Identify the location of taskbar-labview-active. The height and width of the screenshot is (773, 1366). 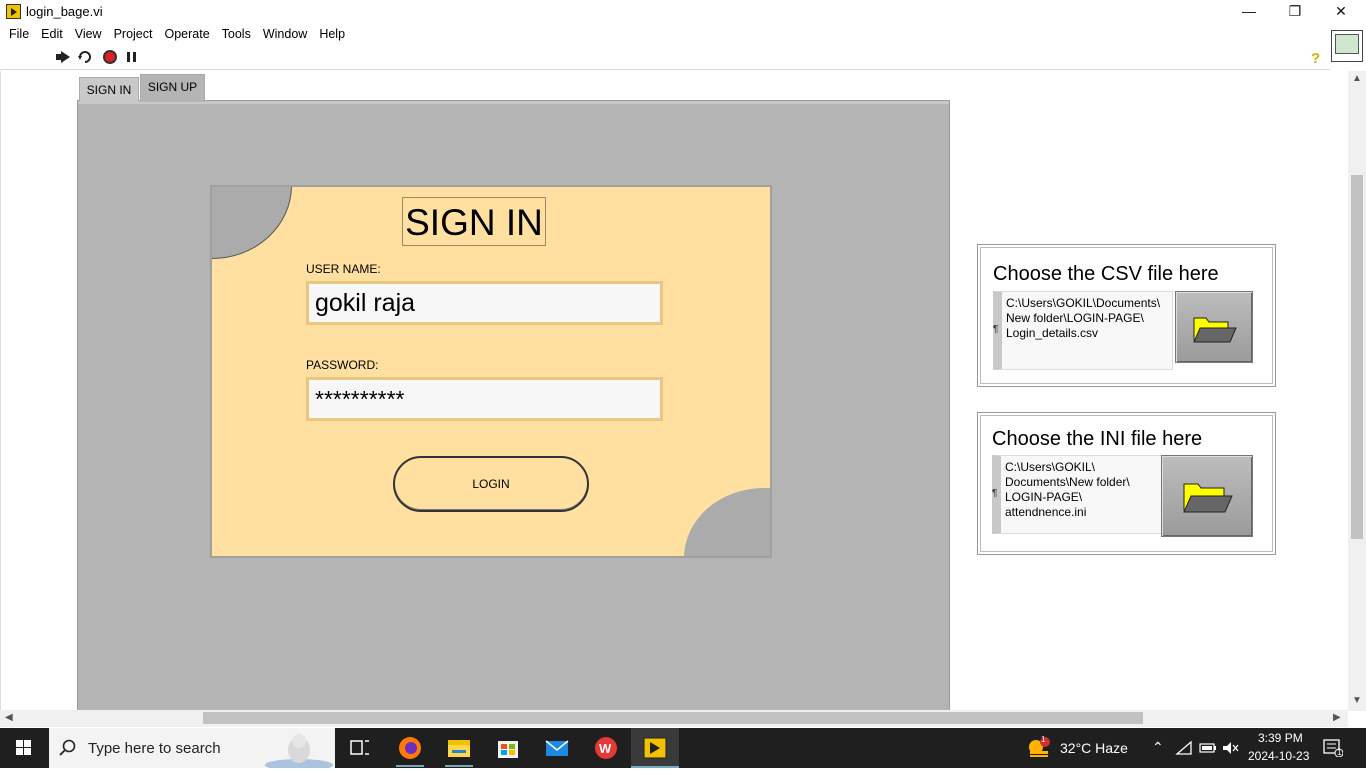
(655, 748).